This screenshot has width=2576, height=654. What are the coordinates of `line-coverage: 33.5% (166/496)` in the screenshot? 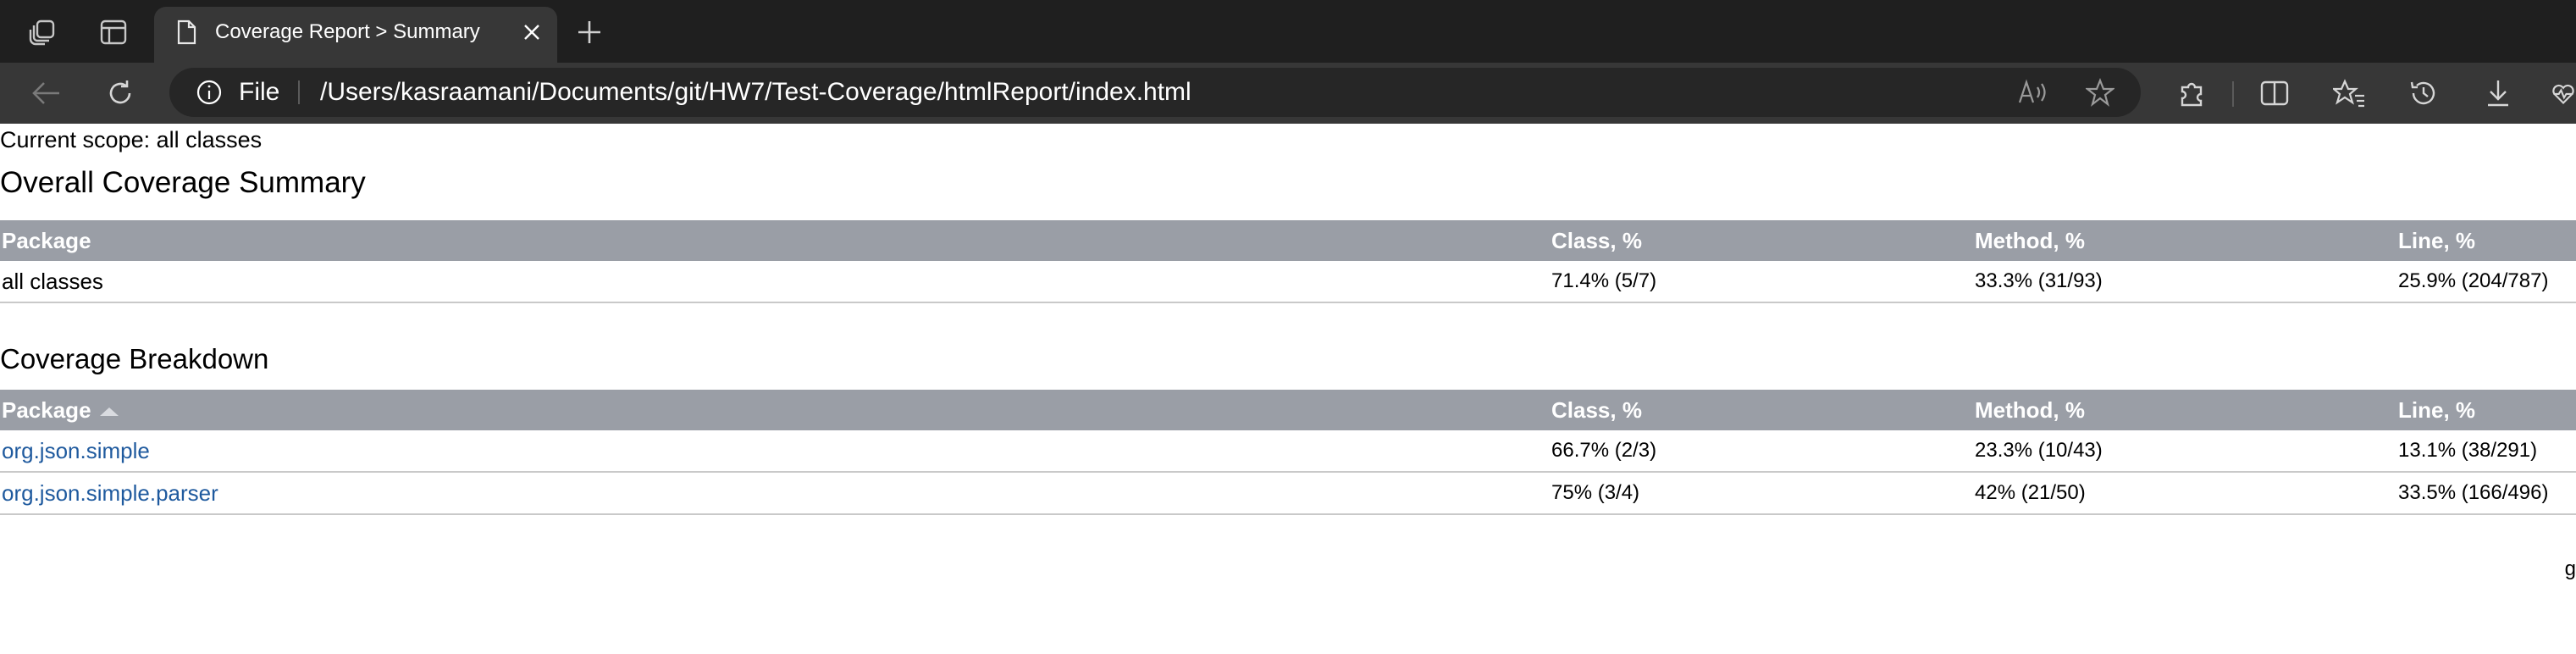 It's located at (2486, 494).